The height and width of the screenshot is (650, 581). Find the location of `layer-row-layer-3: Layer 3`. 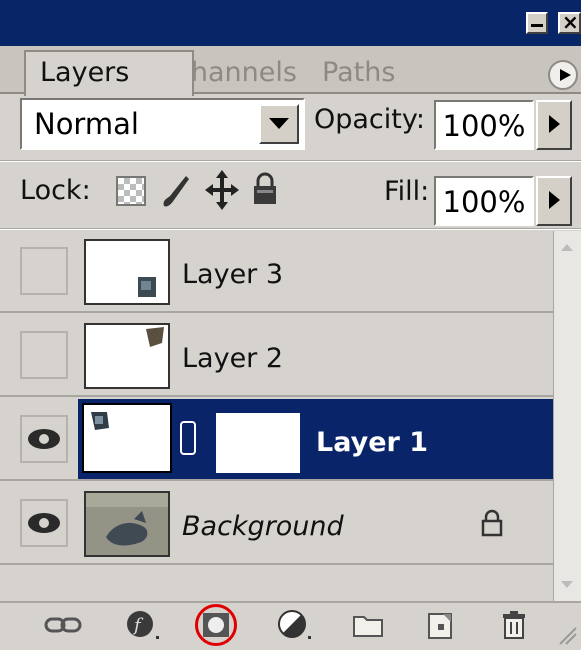

layer-row-layer-3: Layer 3 is located at coordinates (276, 272).